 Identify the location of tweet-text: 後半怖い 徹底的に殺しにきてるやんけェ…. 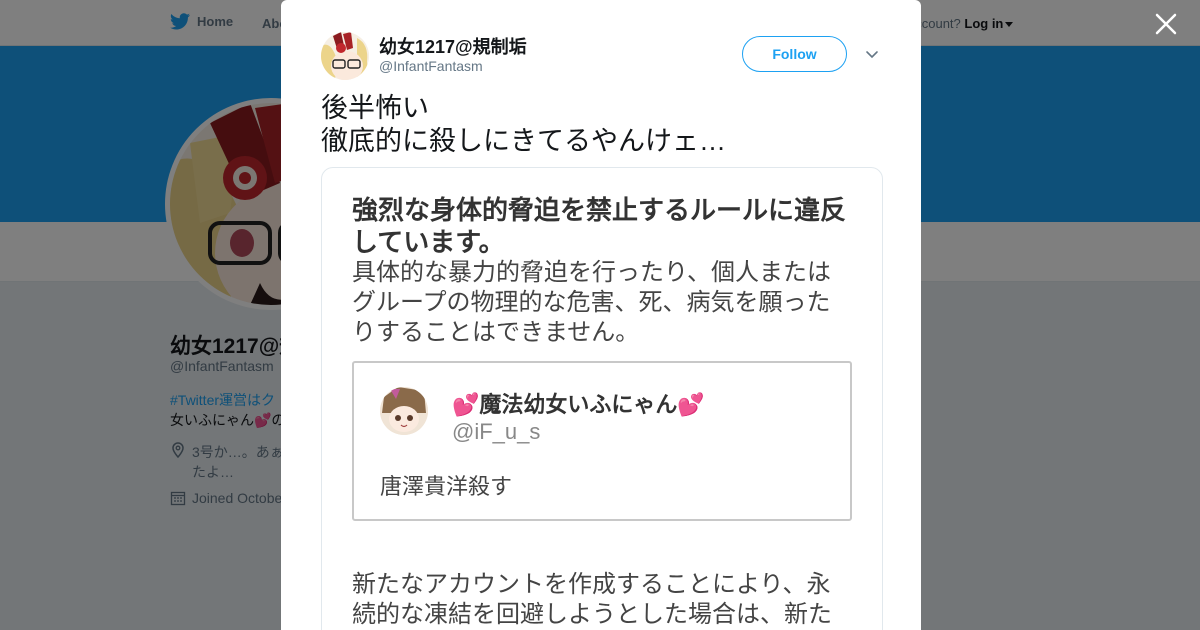
(523, 125).